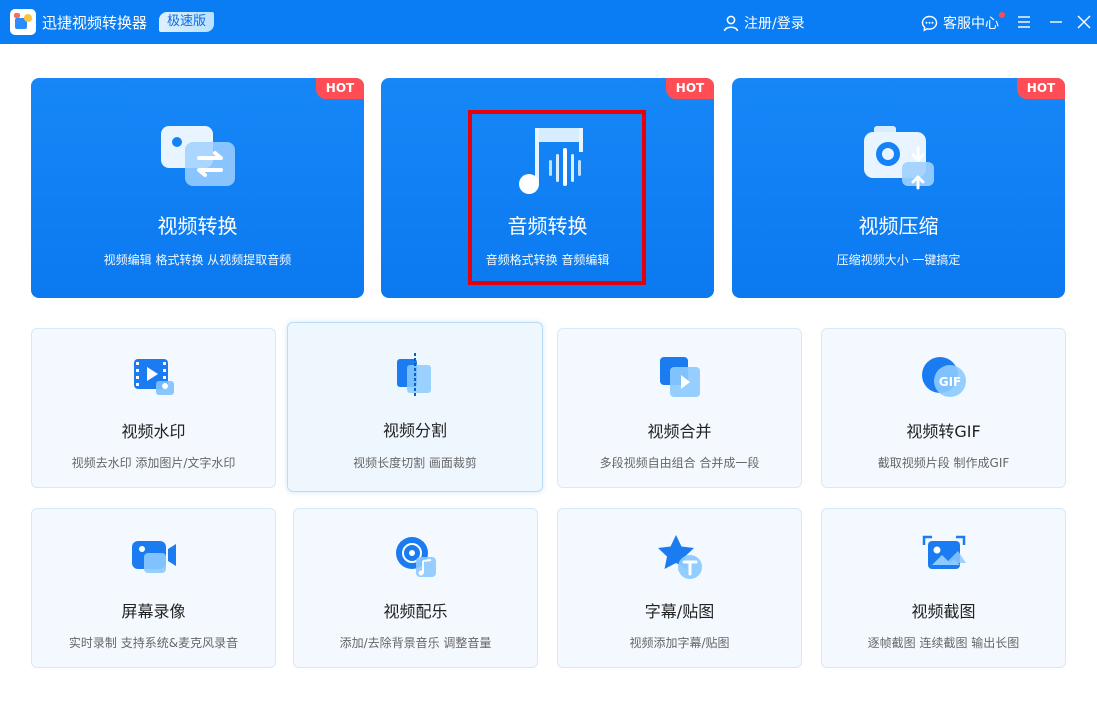  Describe the element at coordinates (971, 24) in the screenshot. I see `customer-service-label: 客服中心` at that location.